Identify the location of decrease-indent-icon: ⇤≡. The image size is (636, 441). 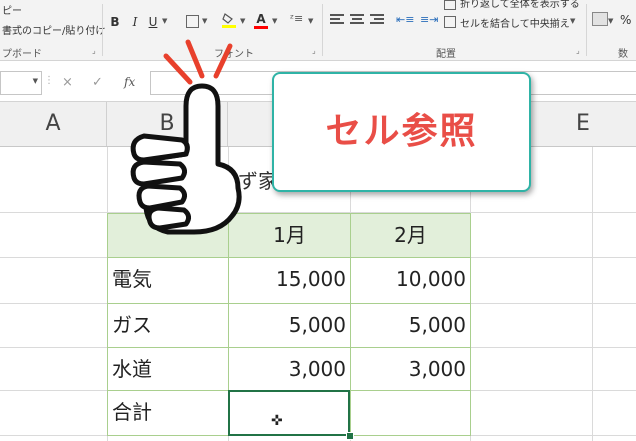
(405, 19).